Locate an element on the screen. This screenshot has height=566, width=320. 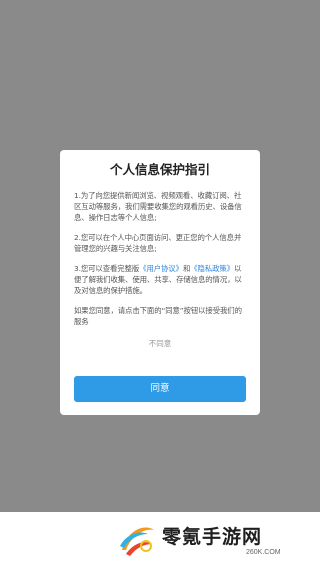
watermark-banner: 零氪手游网 260K.COM is located at coordinates (160, 539).